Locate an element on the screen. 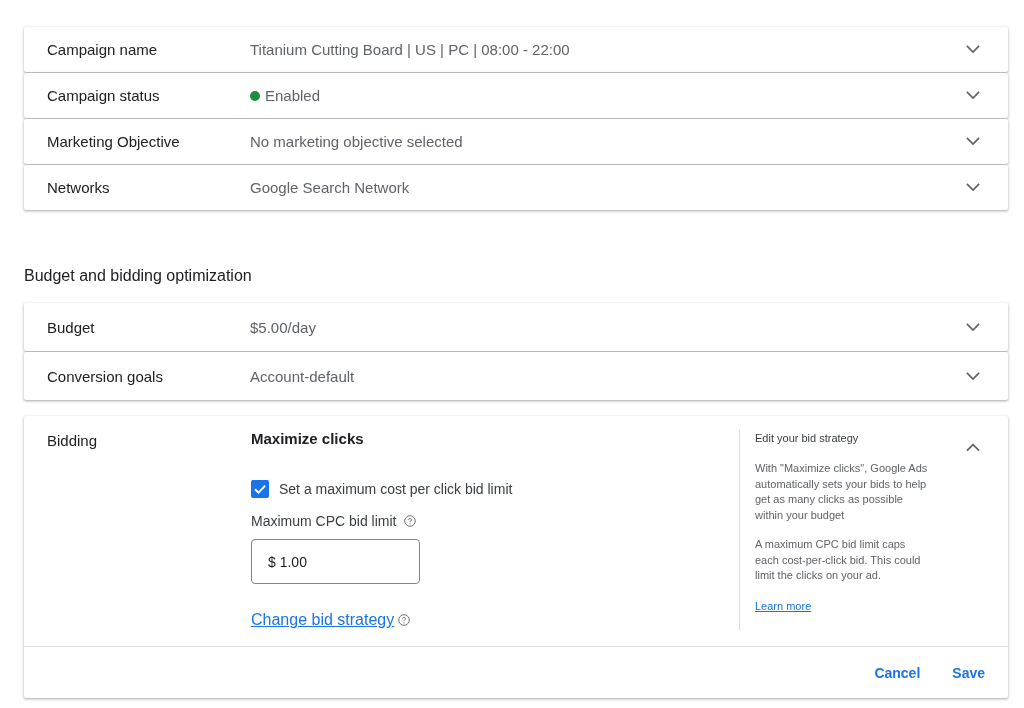 The width and height of the screenshot is (1024, 708). setting-label: Campaign status is located at coordinates (104, 95).